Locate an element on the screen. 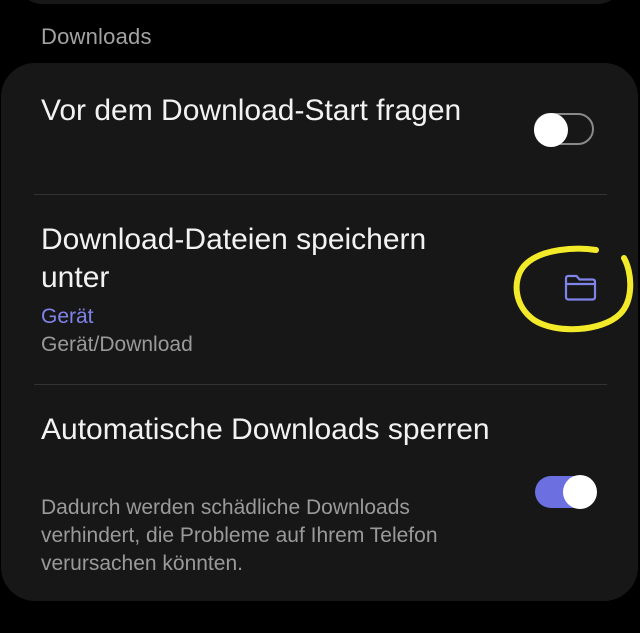 This screenshot has height=633, width=640. setting-save-download-location-title: Download-Dateien speichern unter is located at coordinates (234, 258).